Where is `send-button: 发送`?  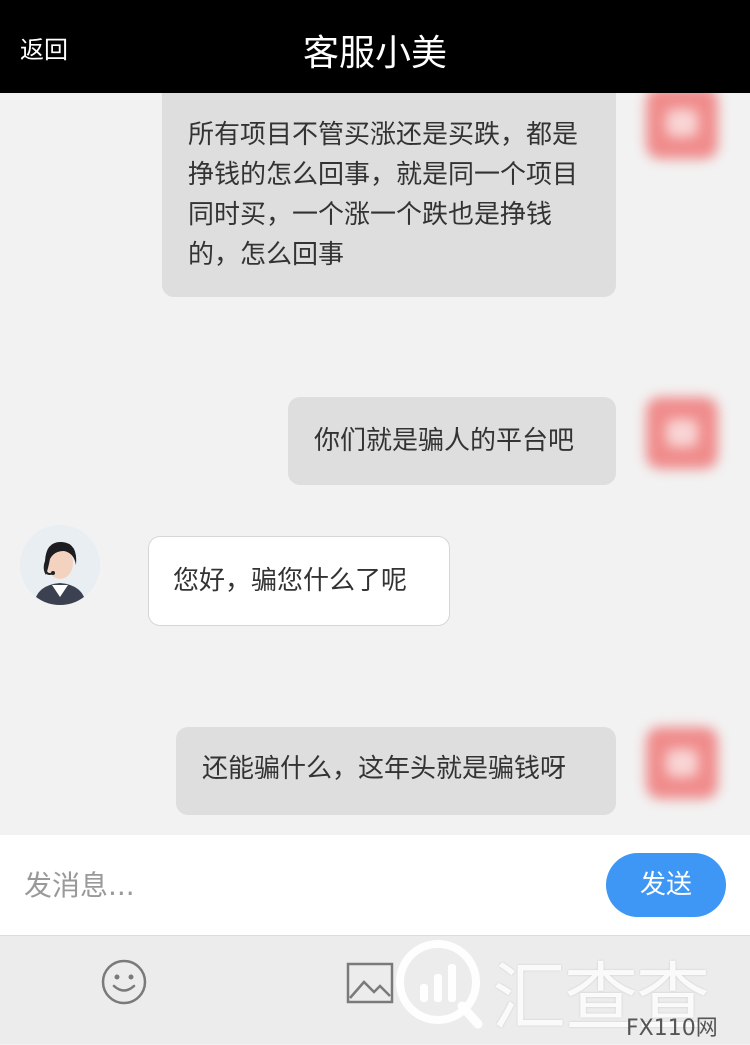 send-button: 发送 is located at coordinates (666, 885).